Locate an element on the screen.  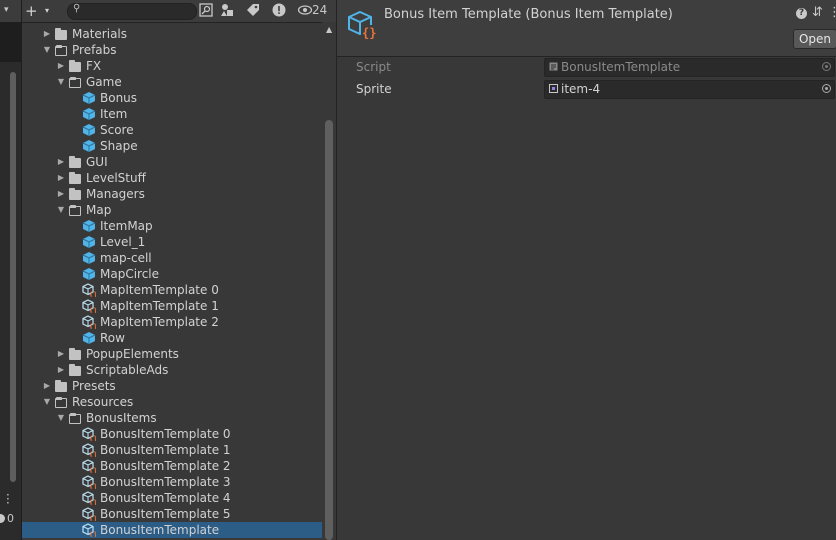
hidden-packages-toggle: 24 is located at coordinates (312, 10).